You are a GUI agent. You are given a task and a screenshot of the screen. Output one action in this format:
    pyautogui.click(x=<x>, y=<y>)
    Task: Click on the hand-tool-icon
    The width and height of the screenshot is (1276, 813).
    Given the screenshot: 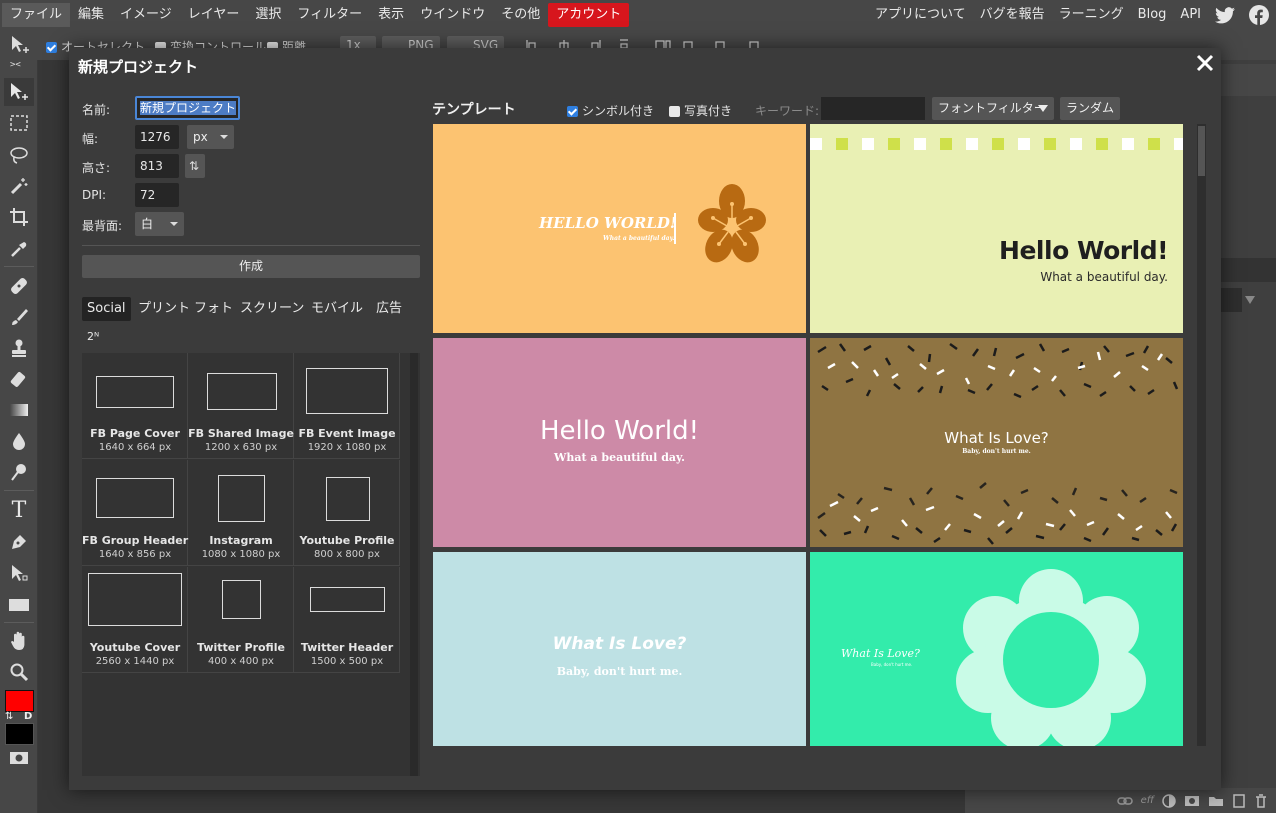 What is the action you would take?
    pyautogui.click(x=19, y=641)
    